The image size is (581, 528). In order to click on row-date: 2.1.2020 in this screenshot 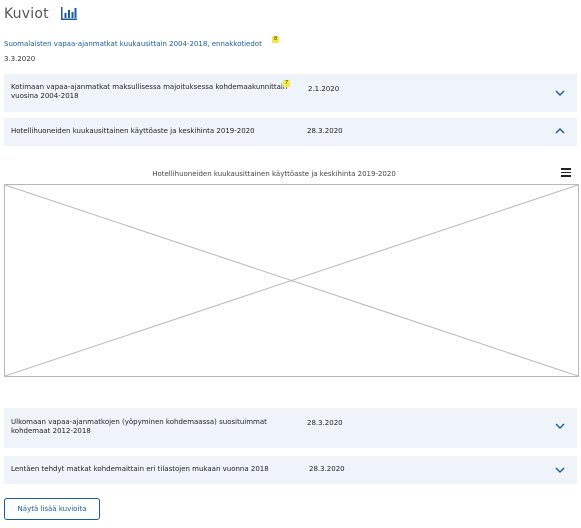, I will do `click(324, 89)`.